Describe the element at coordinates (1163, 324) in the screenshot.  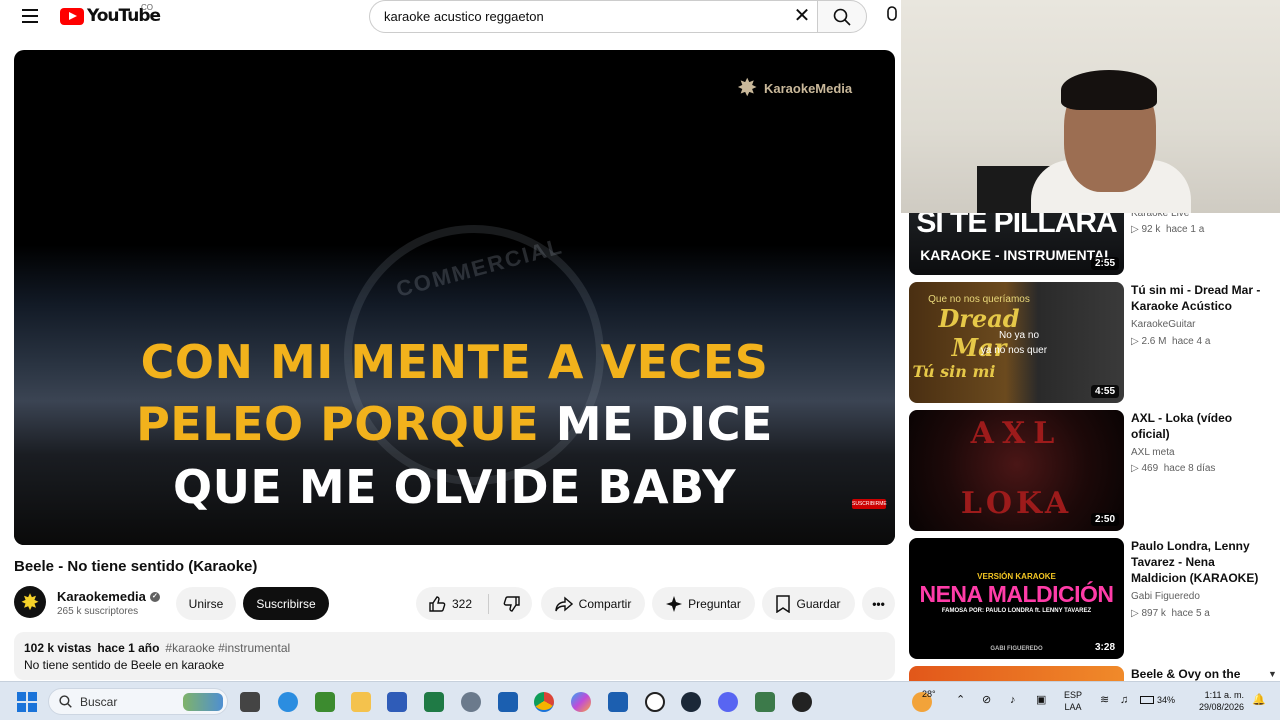
I see `sidebar-channel-2: KaraokeGuitar` at that location.